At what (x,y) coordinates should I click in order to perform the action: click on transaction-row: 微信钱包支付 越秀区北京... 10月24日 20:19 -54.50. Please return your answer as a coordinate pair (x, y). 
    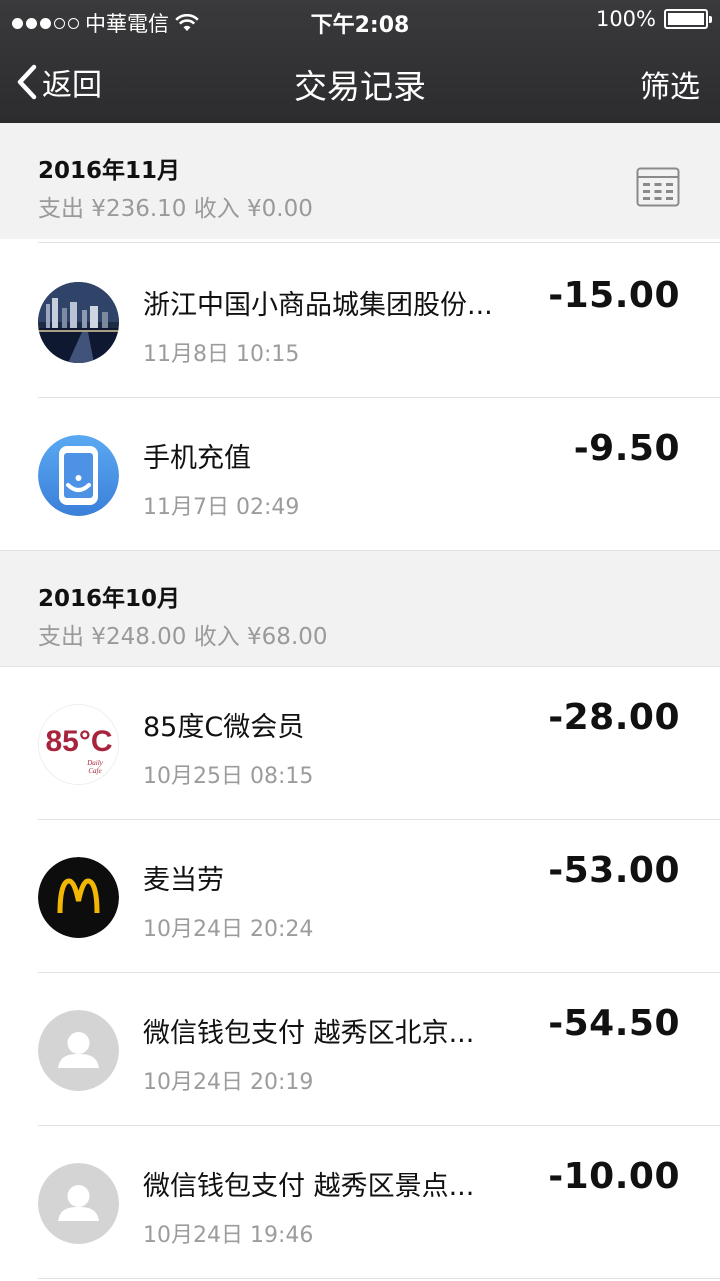
    Looking at the image, I should click on (360, 1049).